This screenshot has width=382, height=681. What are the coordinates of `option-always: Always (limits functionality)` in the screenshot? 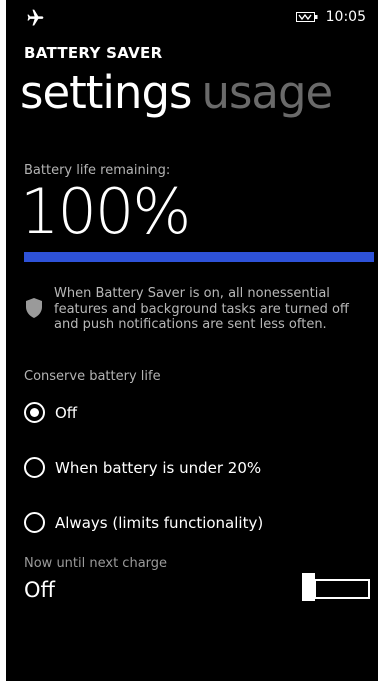 It's located at (143, 522).